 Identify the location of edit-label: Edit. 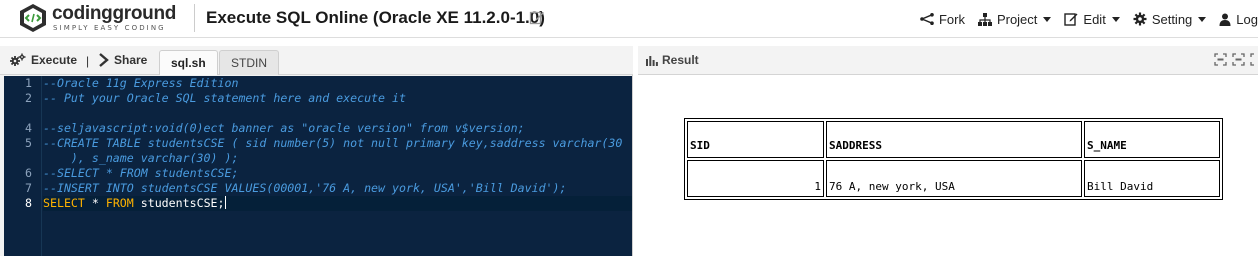
(1094, 19).